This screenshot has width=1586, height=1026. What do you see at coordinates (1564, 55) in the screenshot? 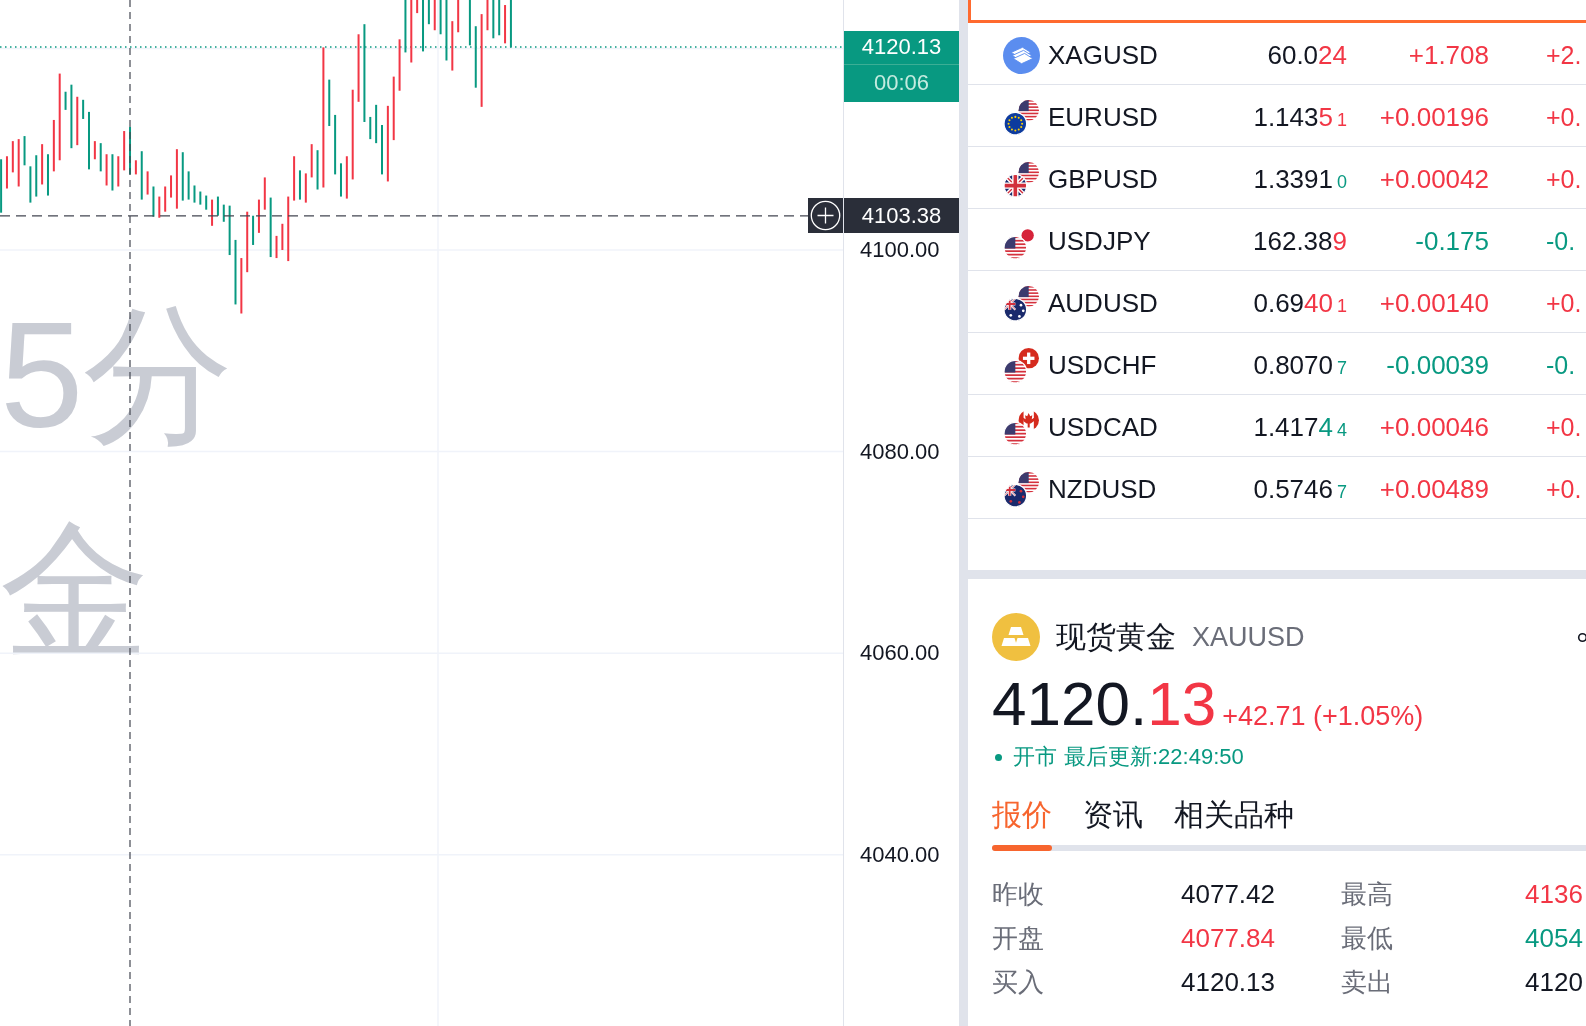
I see `percent-text: +2.` at bounding box center [1564, 55].